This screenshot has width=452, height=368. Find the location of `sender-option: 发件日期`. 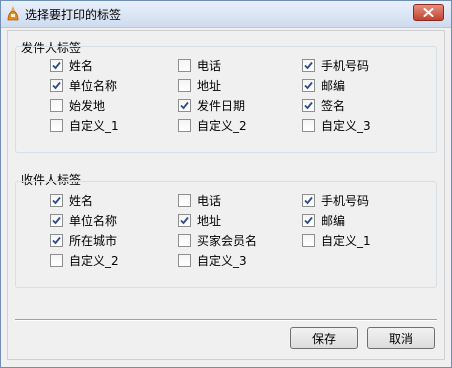

sender-option: 发件日期 is located at coordinates (211, 105).